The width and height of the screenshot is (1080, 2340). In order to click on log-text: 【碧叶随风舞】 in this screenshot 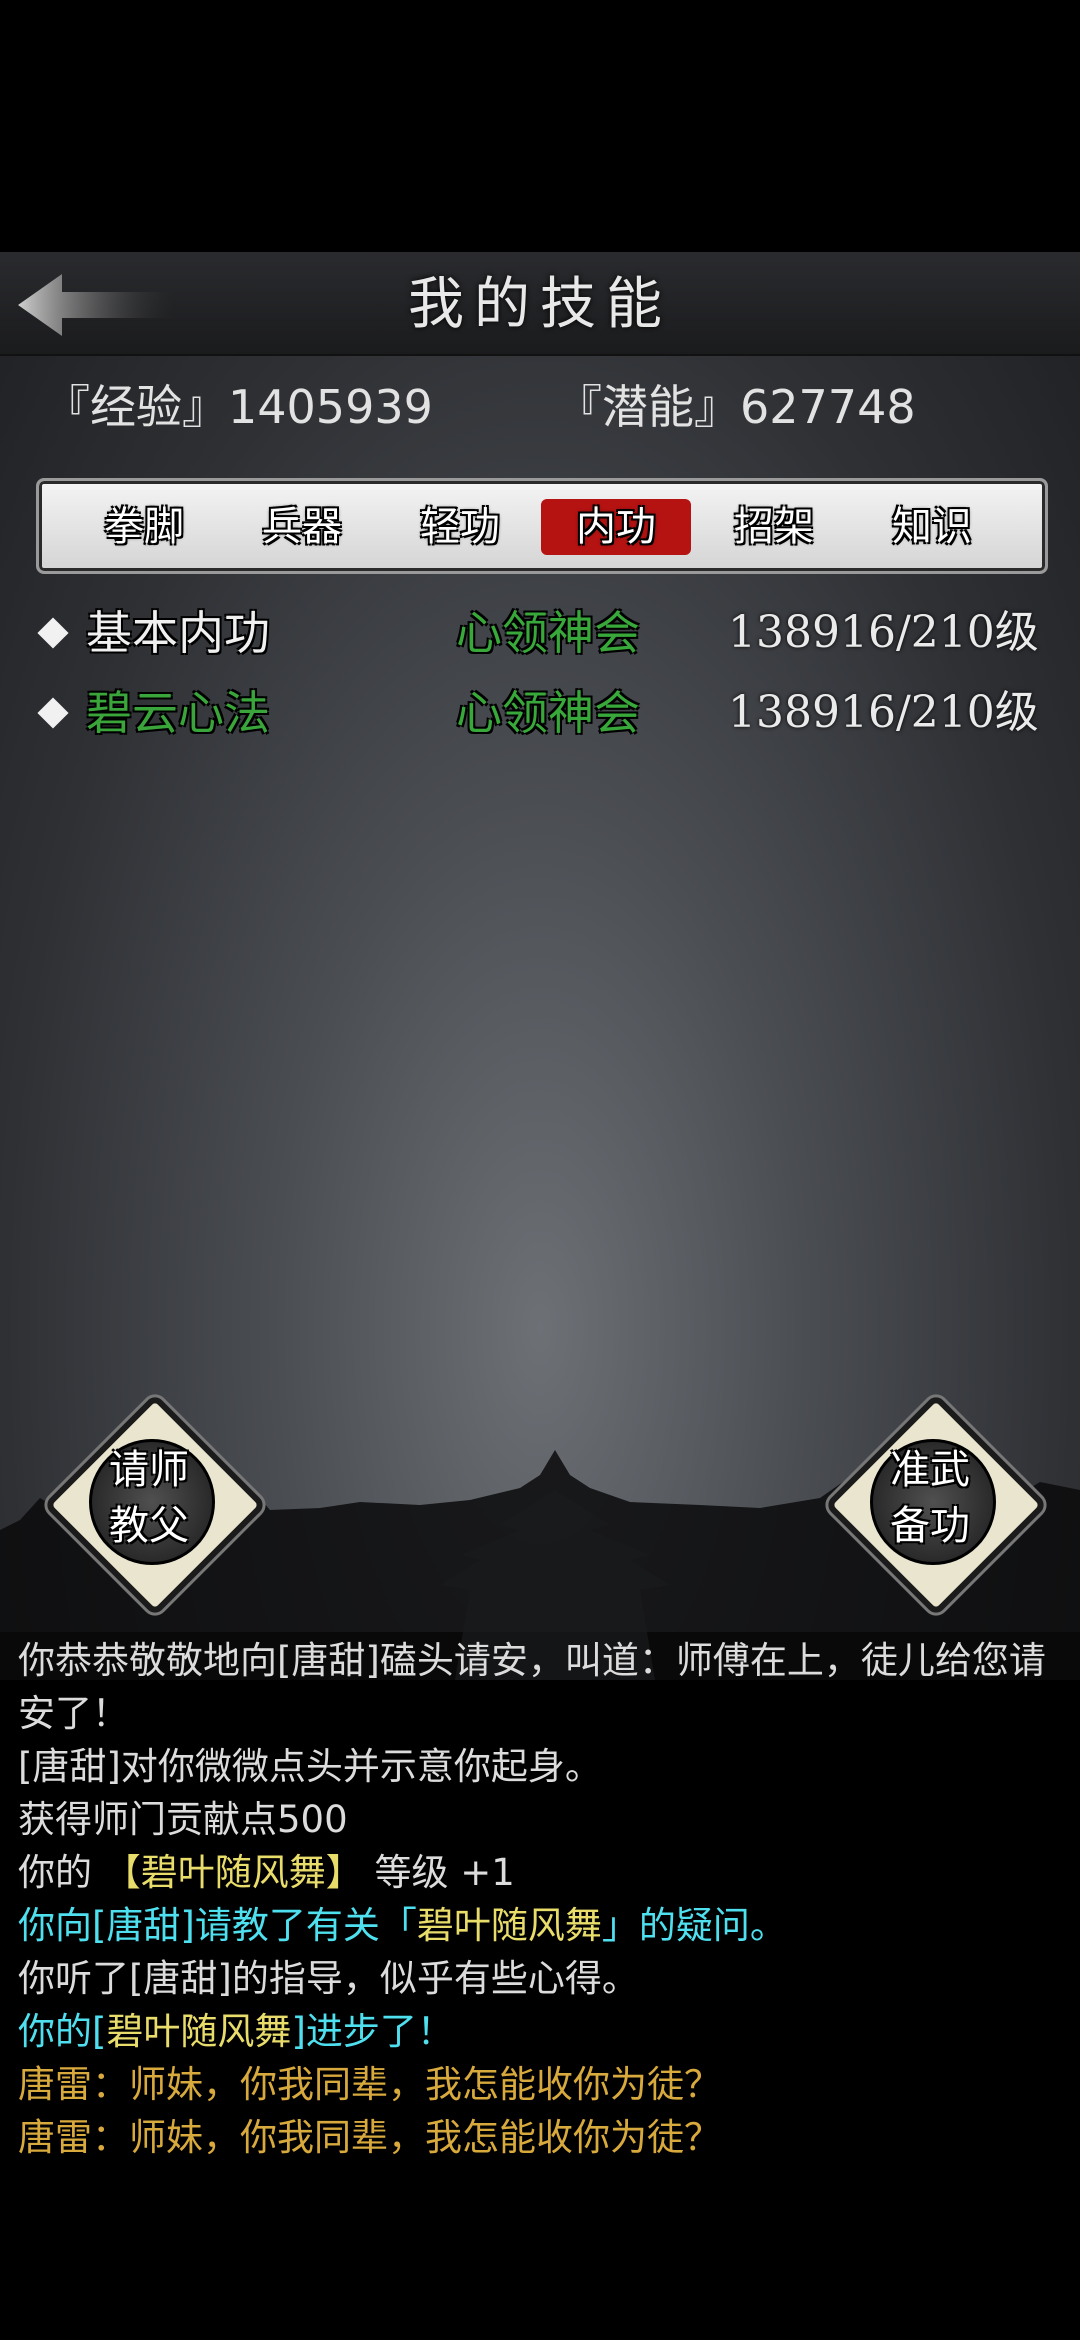, I will do `click(233, 1872)`.